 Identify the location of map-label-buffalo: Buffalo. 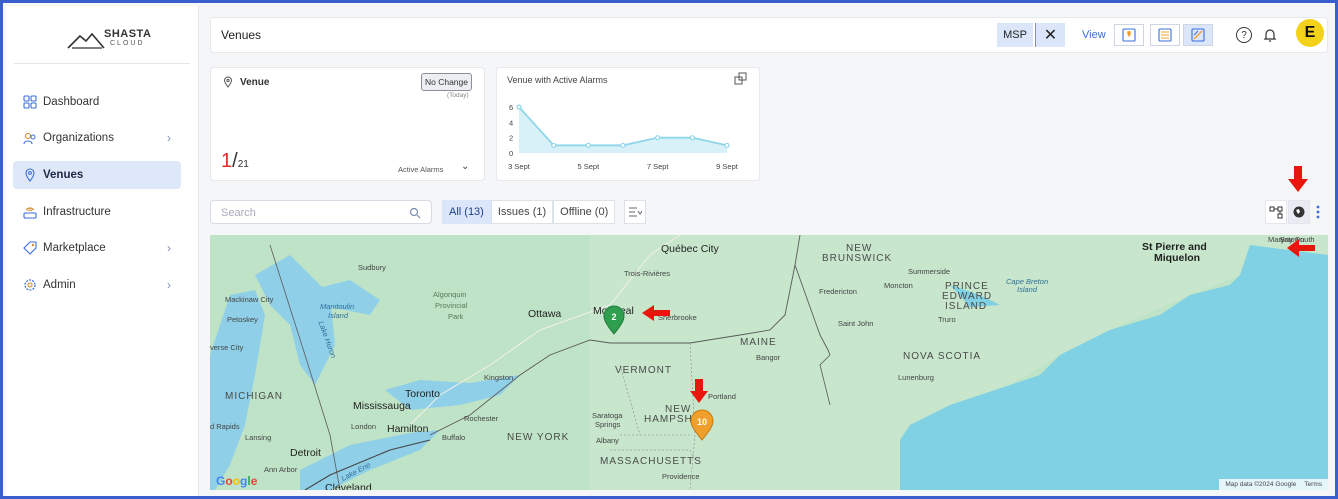
(454, 437).